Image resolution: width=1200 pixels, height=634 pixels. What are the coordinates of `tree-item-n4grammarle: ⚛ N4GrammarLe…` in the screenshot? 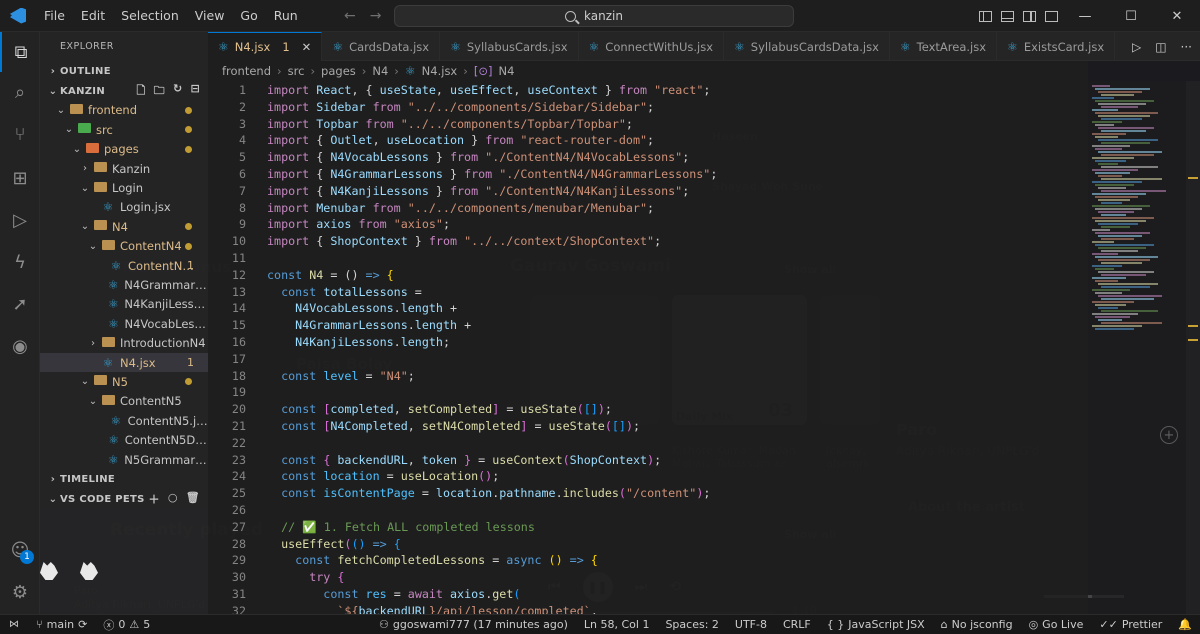 It's located at (124, 284).